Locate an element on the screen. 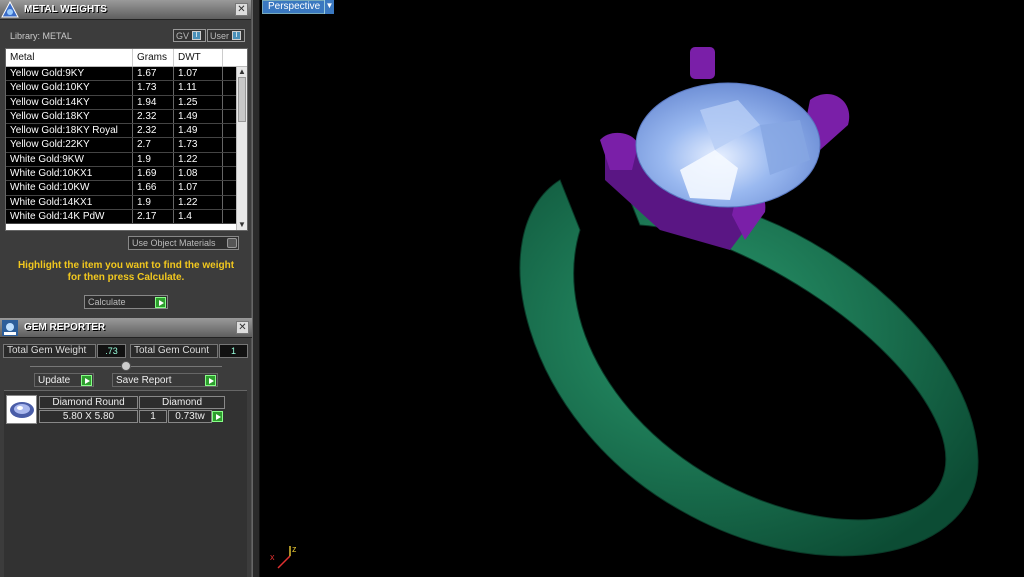 This screenshot has height=577, width=1024. table-row: Yellow Gold:18KY Royal 2.32 1.49 is located at coordinates (122, 131).